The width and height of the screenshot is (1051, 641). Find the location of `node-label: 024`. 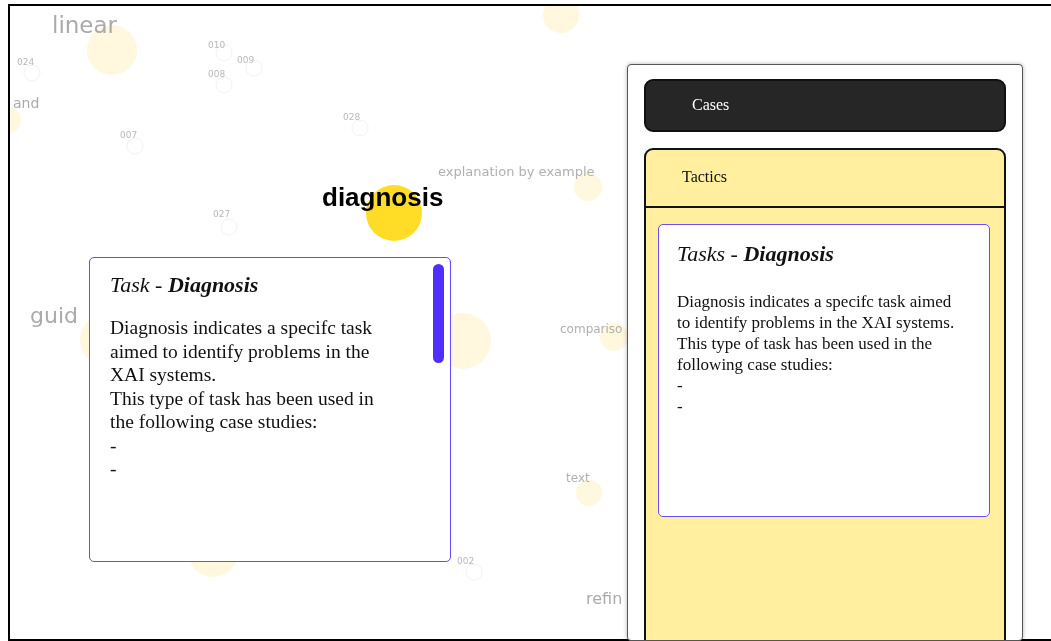

node-label: 024 is located at coordinates (26, 62).